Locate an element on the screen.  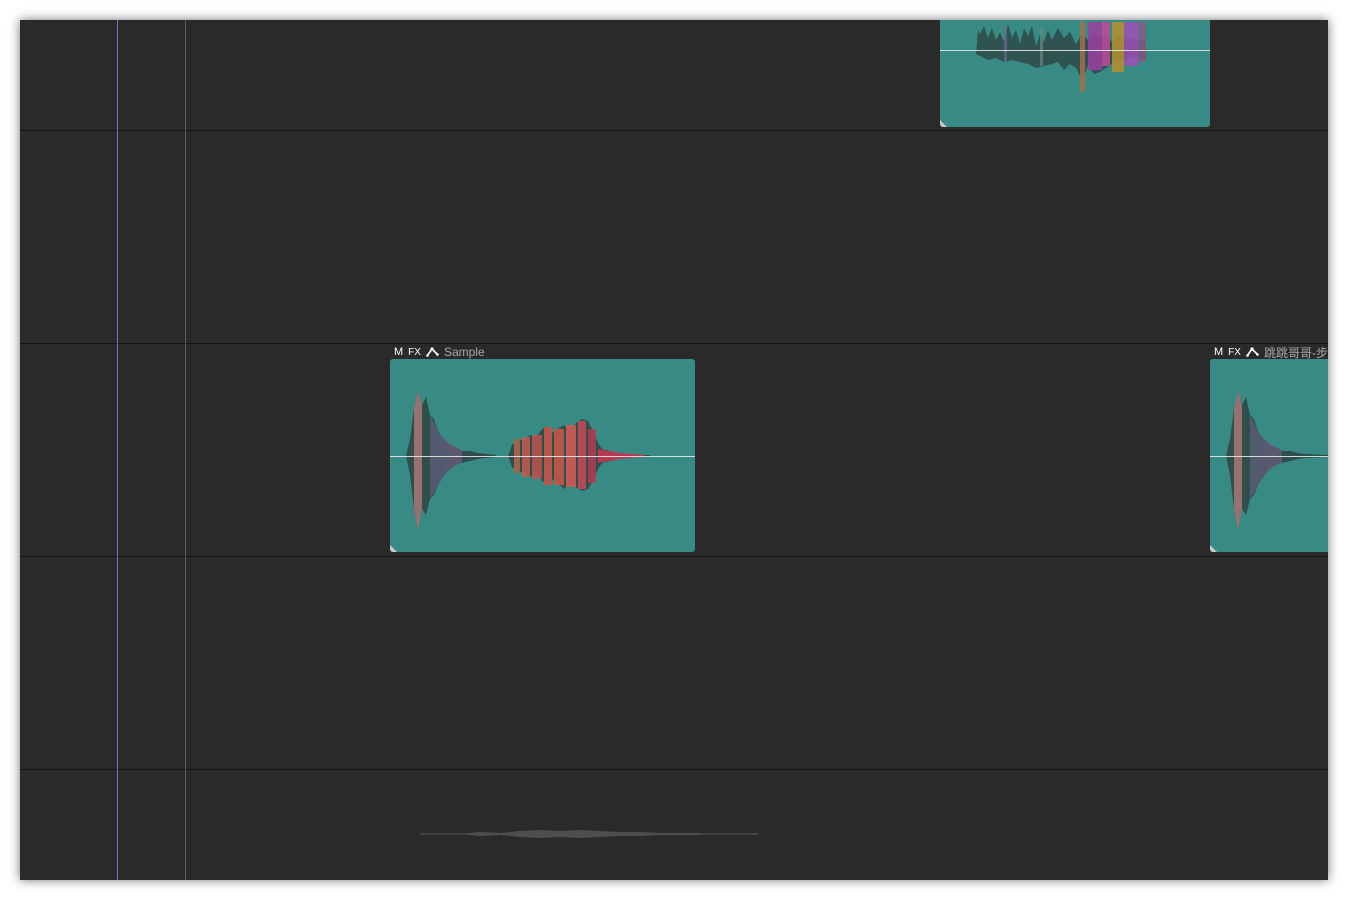
audio-clip-sample is located at coordinates (542, 455).